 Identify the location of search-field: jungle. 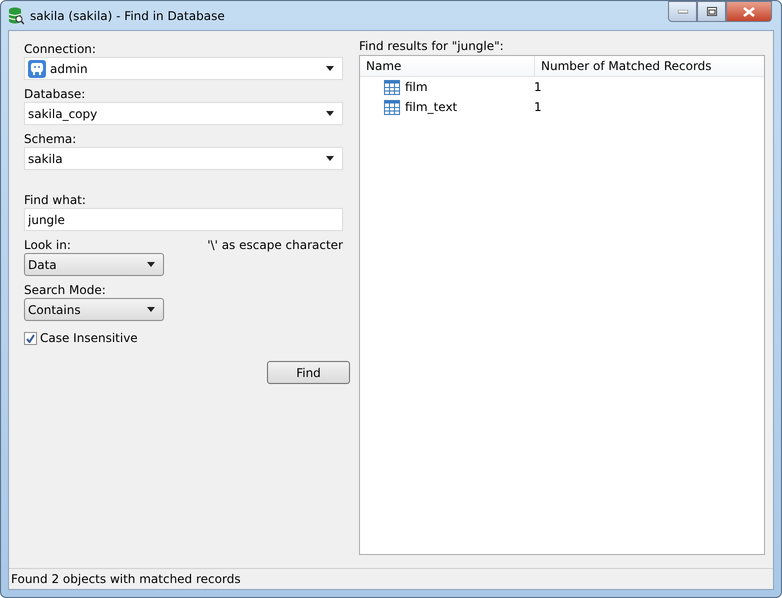
(183, 219).